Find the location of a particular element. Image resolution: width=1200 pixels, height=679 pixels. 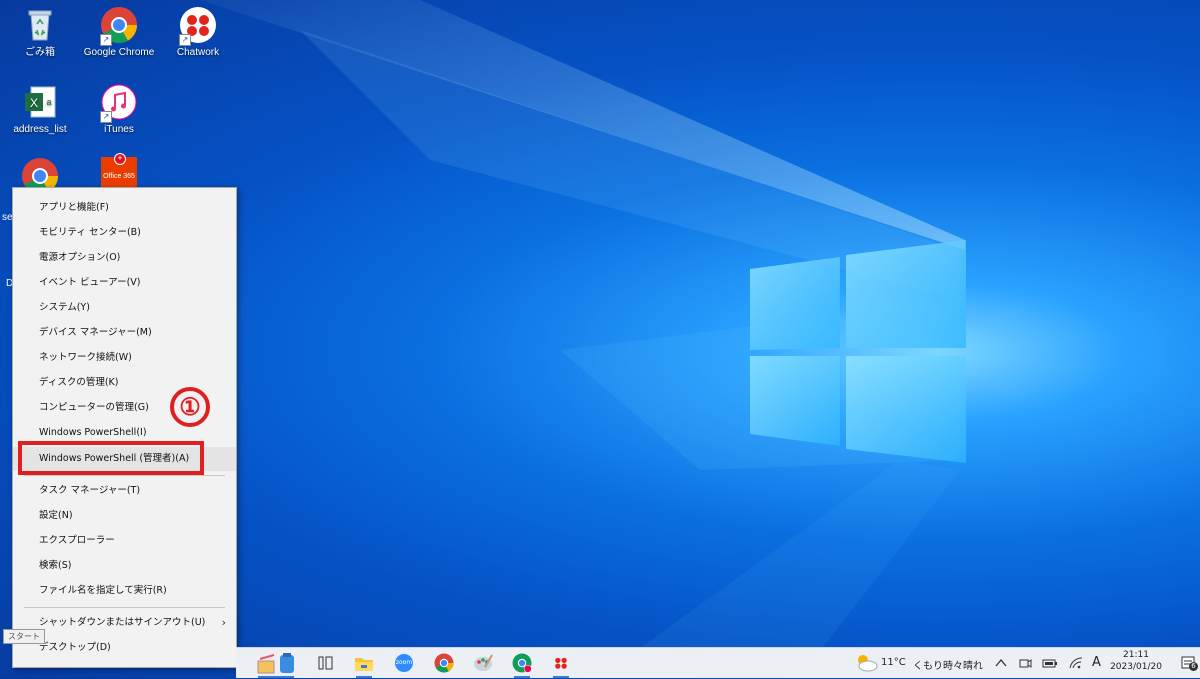

desktop-icon-recycle-bin: ごみ箱 is located at coordinates (40, 32).